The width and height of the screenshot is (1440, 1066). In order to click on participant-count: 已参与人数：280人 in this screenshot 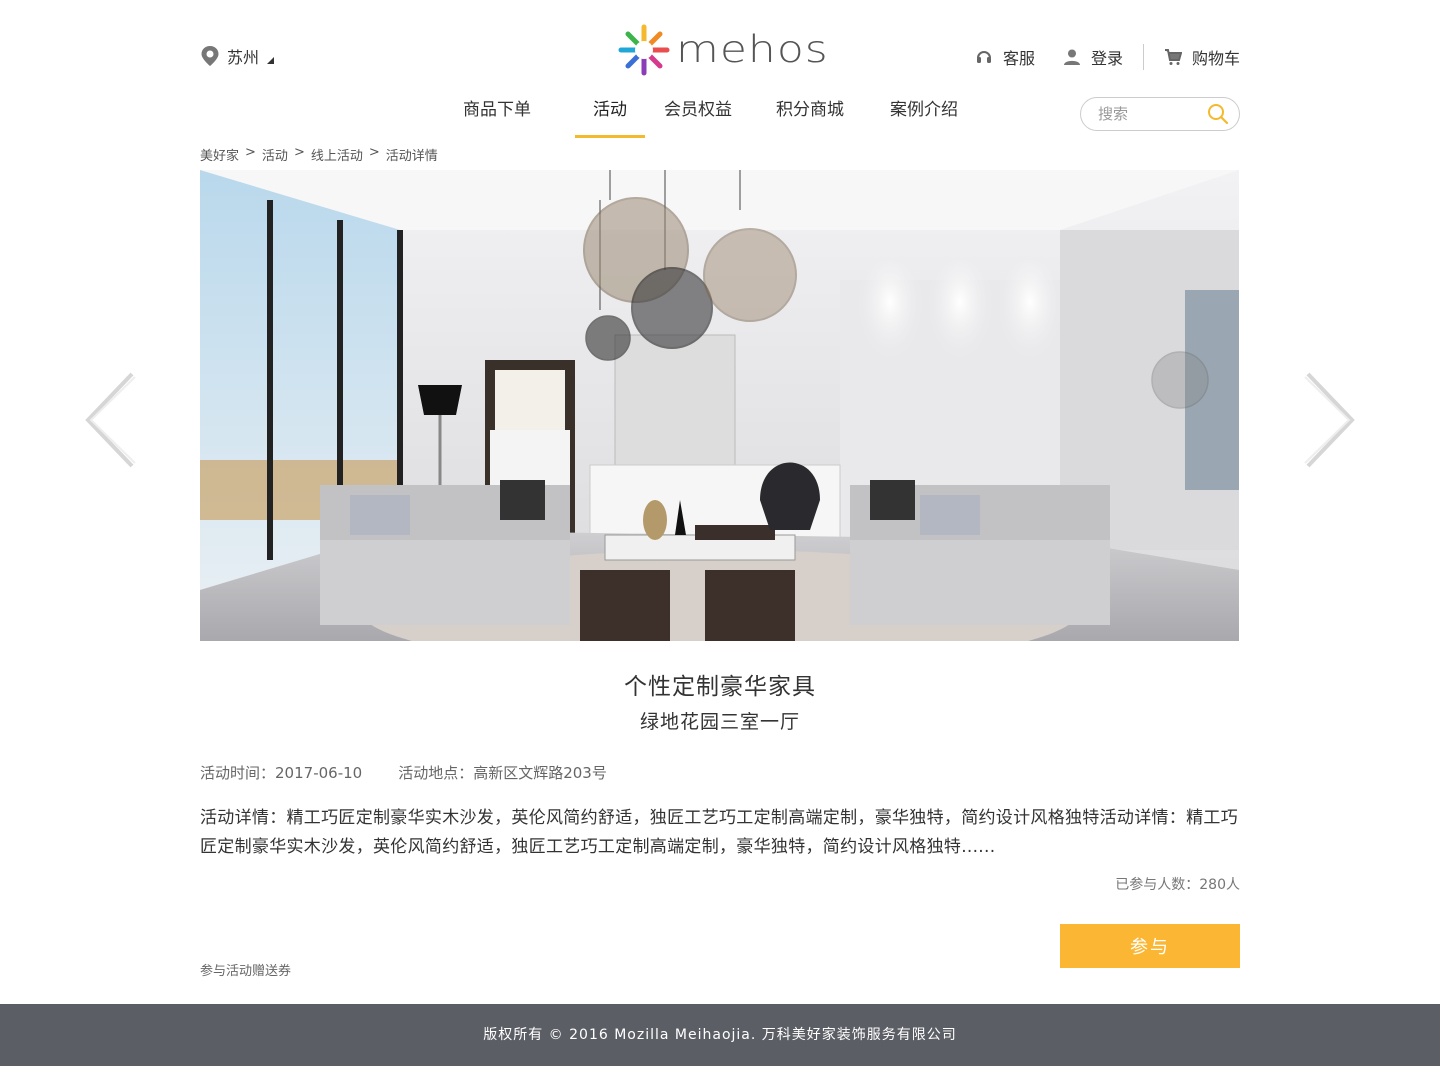, I will do `click(1177, 884)`.